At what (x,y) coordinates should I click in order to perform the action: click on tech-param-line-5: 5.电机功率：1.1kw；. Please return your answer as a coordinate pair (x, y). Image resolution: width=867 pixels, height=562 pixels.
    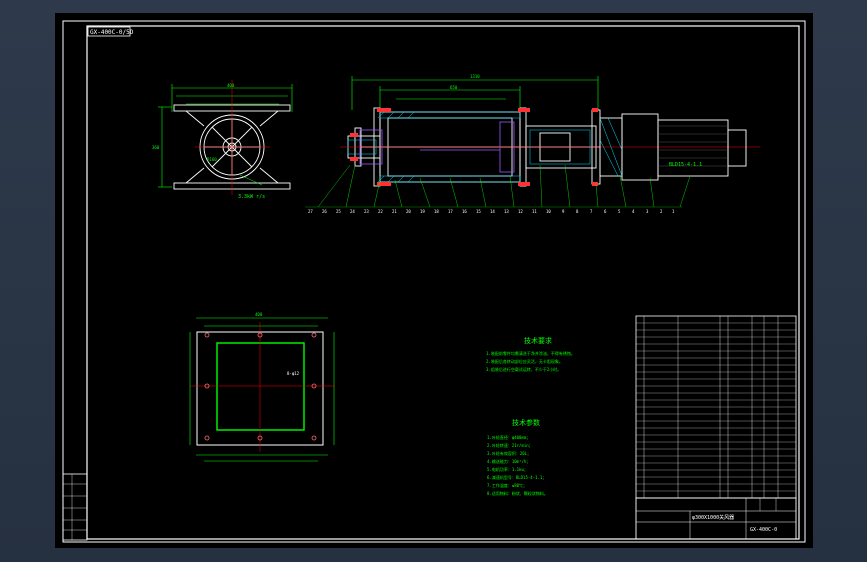
    Looking at the image, I should click on (507, 469).